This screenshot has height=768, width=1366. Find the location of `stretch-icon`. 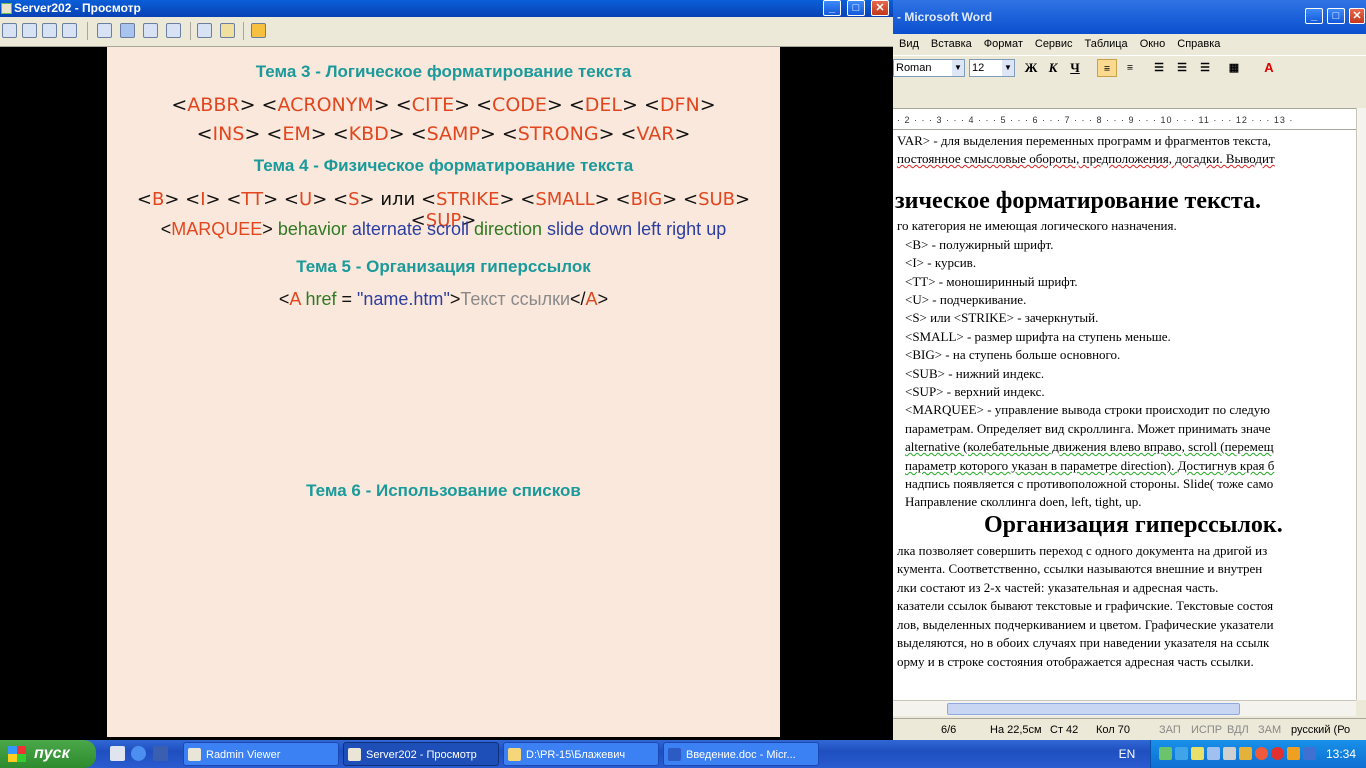

stretch-icon is located at coordinates (150, 30).